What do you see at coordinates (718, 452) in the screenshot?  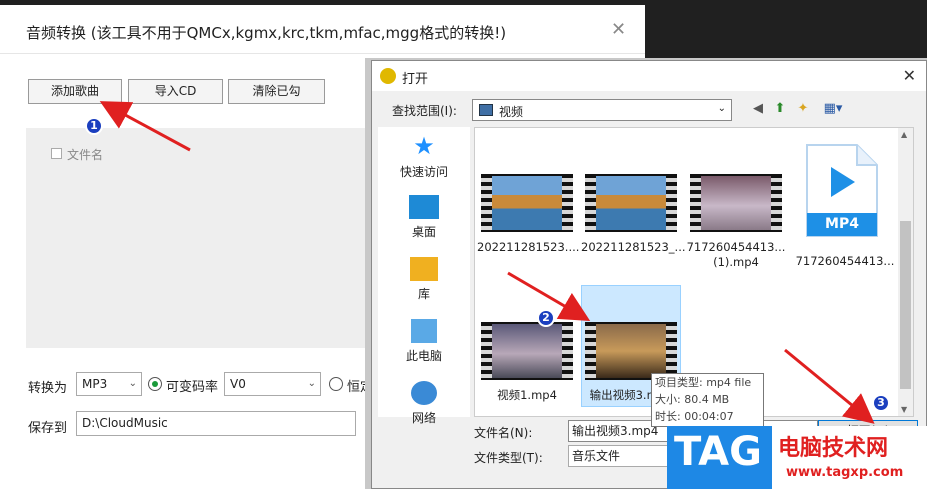 I see `watermark-logo: TAG` at bounding box center [718, 452].